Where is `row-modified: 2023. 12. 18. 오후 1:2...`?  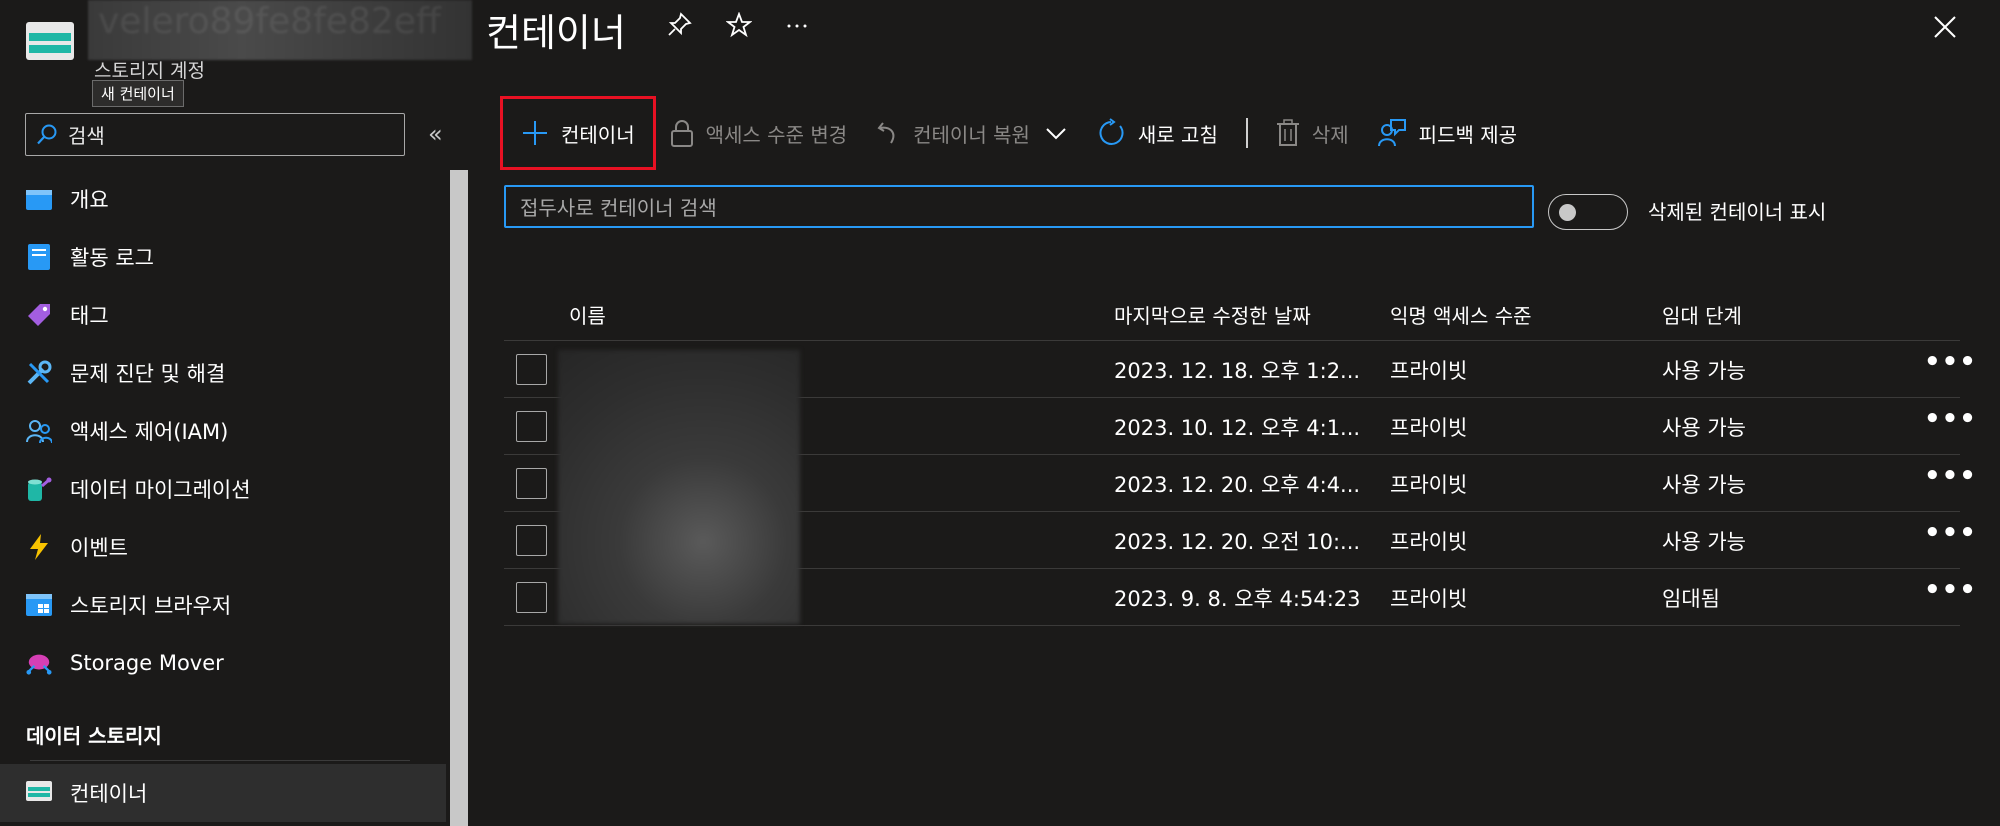 row-modified: 2023. 12. 18. 오후 1:2... is located at coordinates (1237, 371).